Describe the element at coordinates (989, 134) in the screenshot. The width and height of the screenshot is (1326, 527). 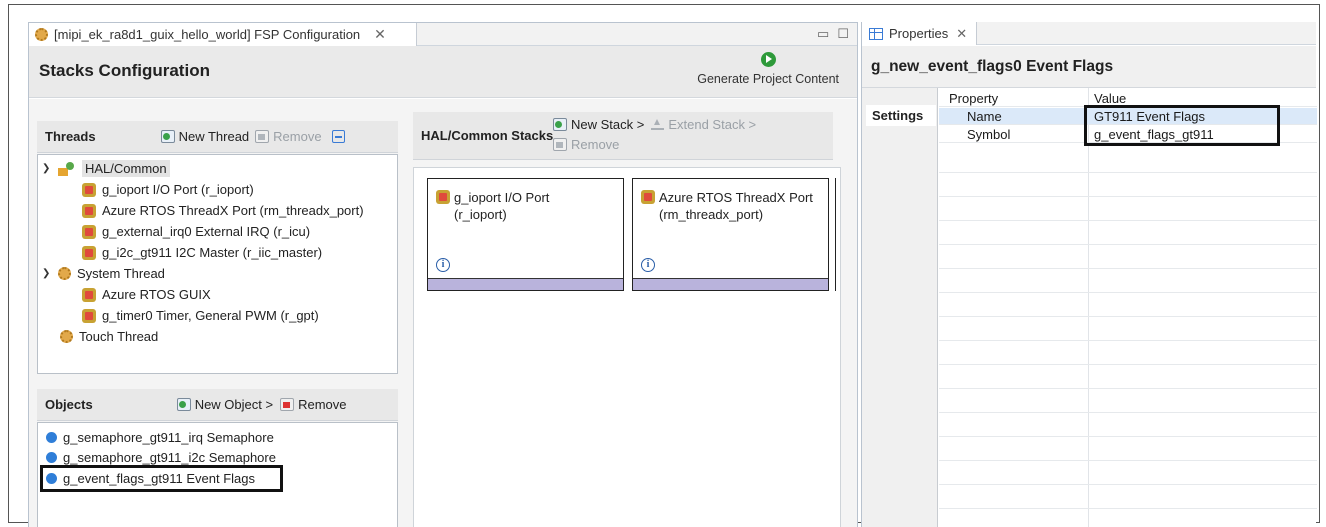
I see `property-name: Symbol` at that location.